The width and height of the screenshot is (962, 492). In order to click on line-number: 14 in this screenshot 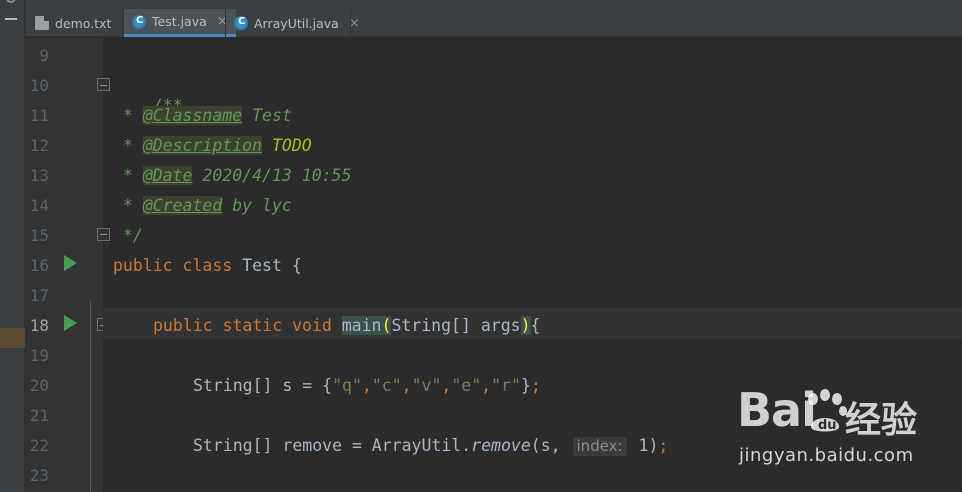, I will do `click(39, 205)`.